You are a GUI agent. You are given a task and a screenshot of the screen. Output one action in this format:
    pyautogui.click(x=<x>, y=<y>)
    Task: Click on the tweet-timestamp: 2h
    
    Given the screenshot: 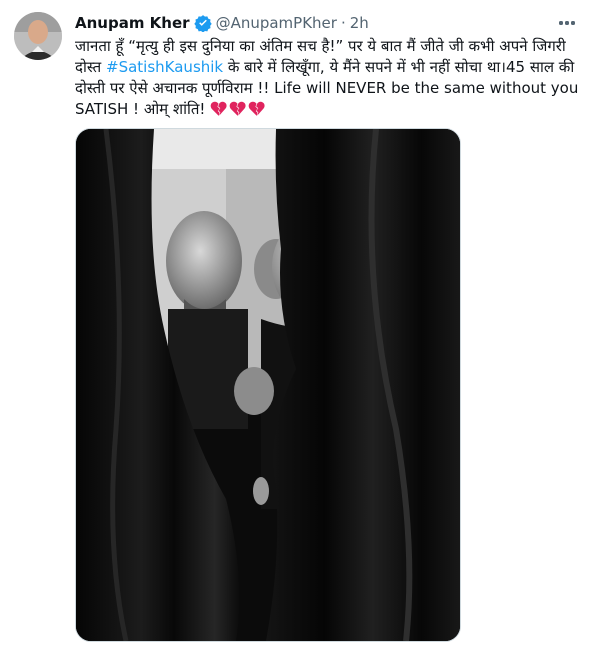 What is the action you would take?
    pyautogui.click(x=359, y=23)
    